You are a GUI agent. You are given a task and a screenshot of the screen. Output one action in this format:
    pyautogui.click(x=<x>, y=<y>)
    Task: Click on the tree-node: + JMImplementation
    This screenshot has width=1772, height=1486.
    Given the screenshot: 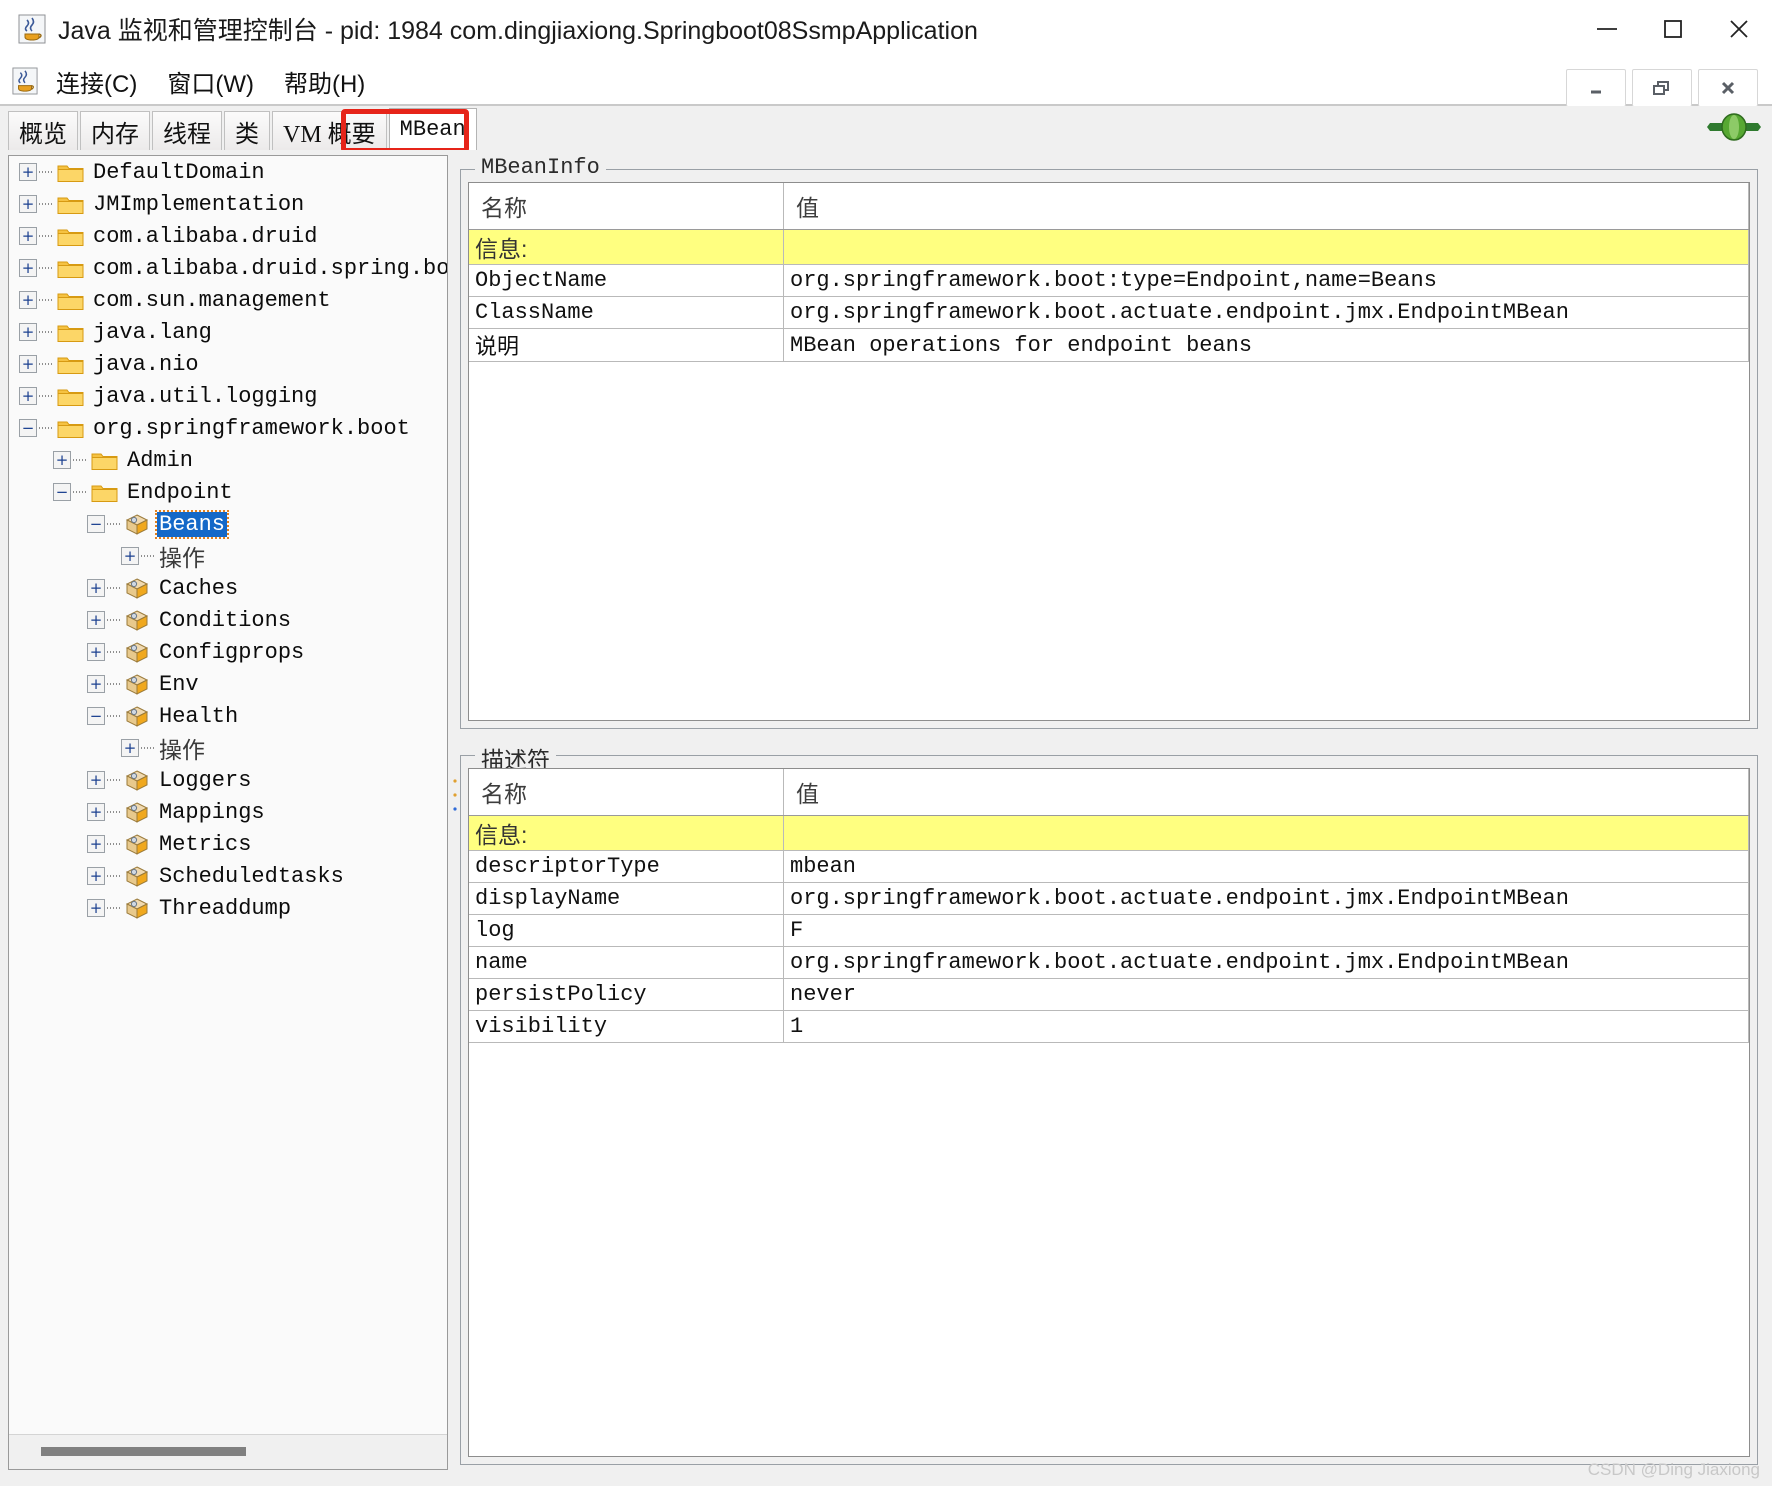 What is the action you would take?
    pyautogui.click(x=228, y=204)
    